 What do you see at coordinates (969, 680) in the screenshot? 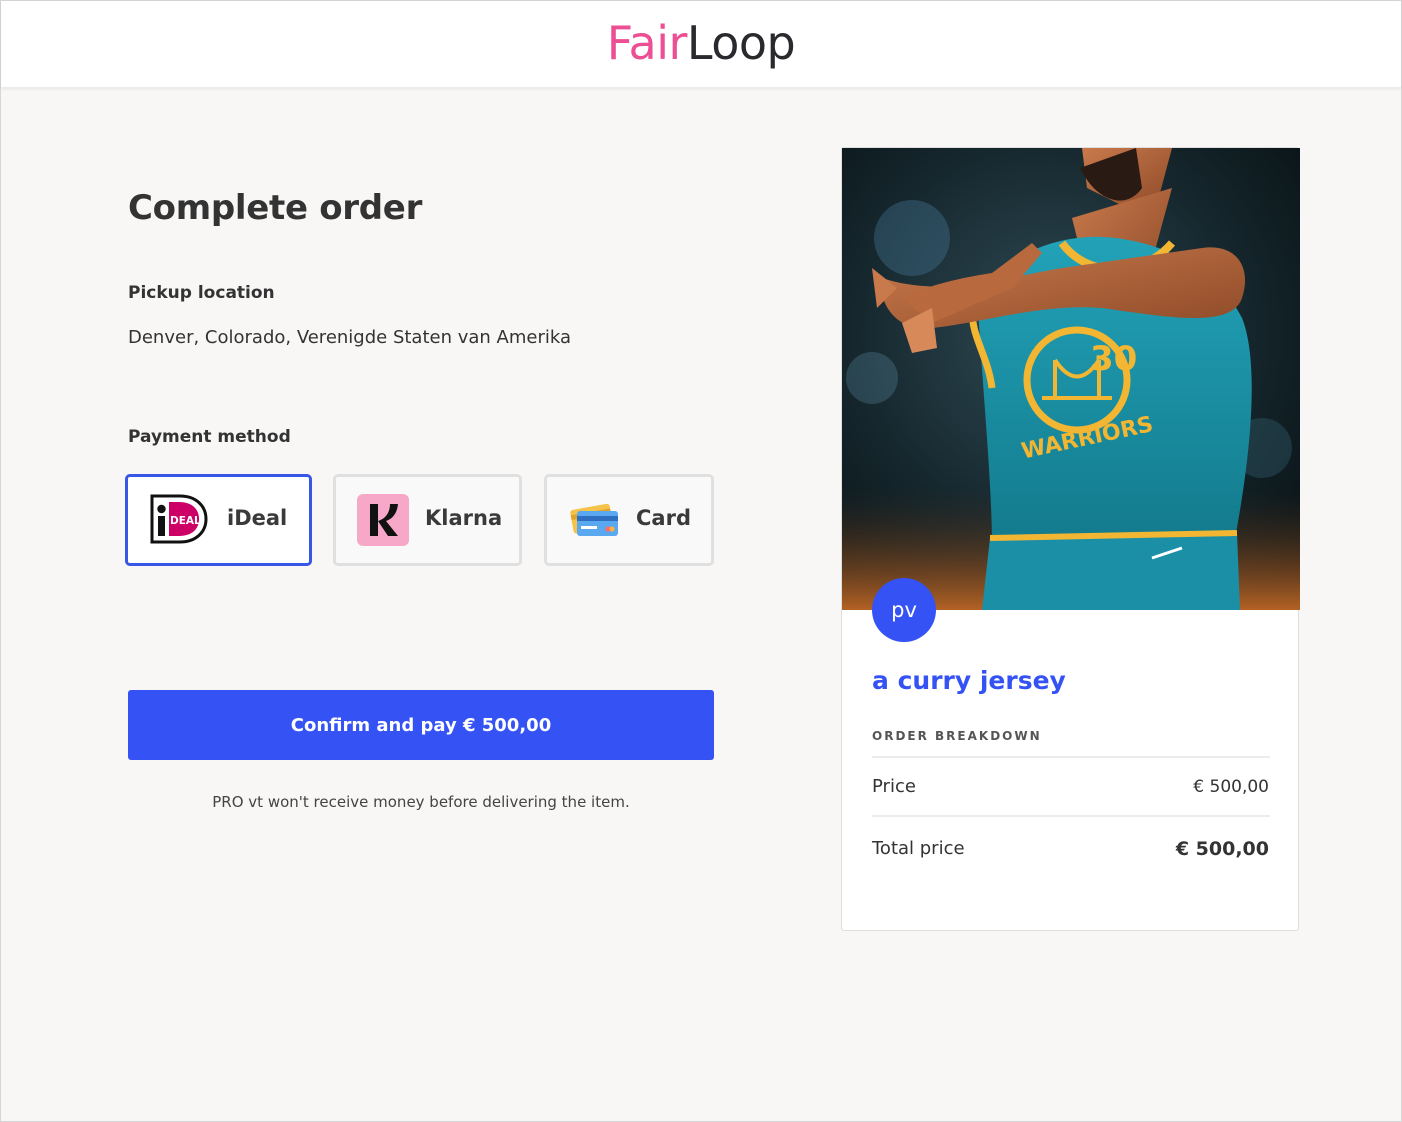
I see `product-title: a curry jersey` at bounding box center [969, 680].